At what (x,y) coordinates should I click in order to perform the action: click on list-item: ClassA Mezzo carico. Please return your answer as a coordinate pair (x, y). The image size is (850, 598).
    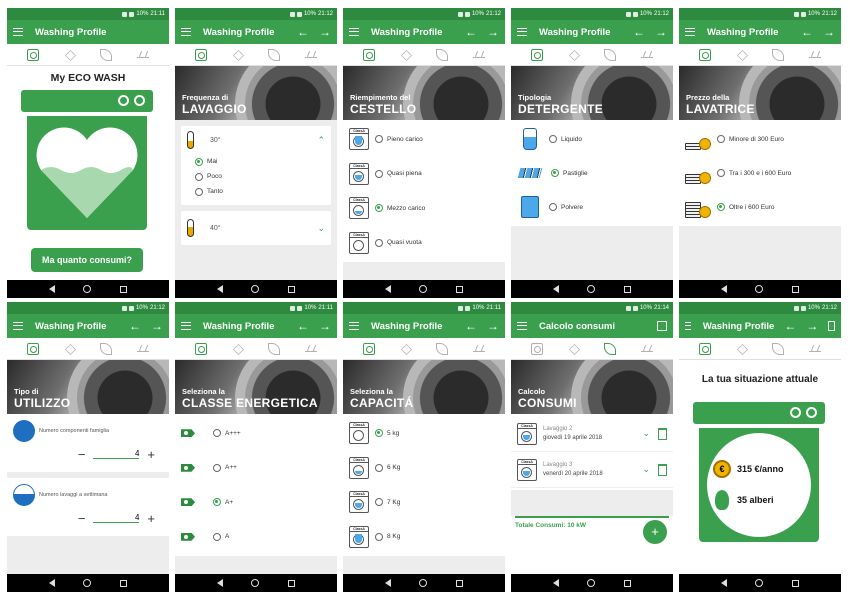
    Looking at the image, I should click on (424, 208).